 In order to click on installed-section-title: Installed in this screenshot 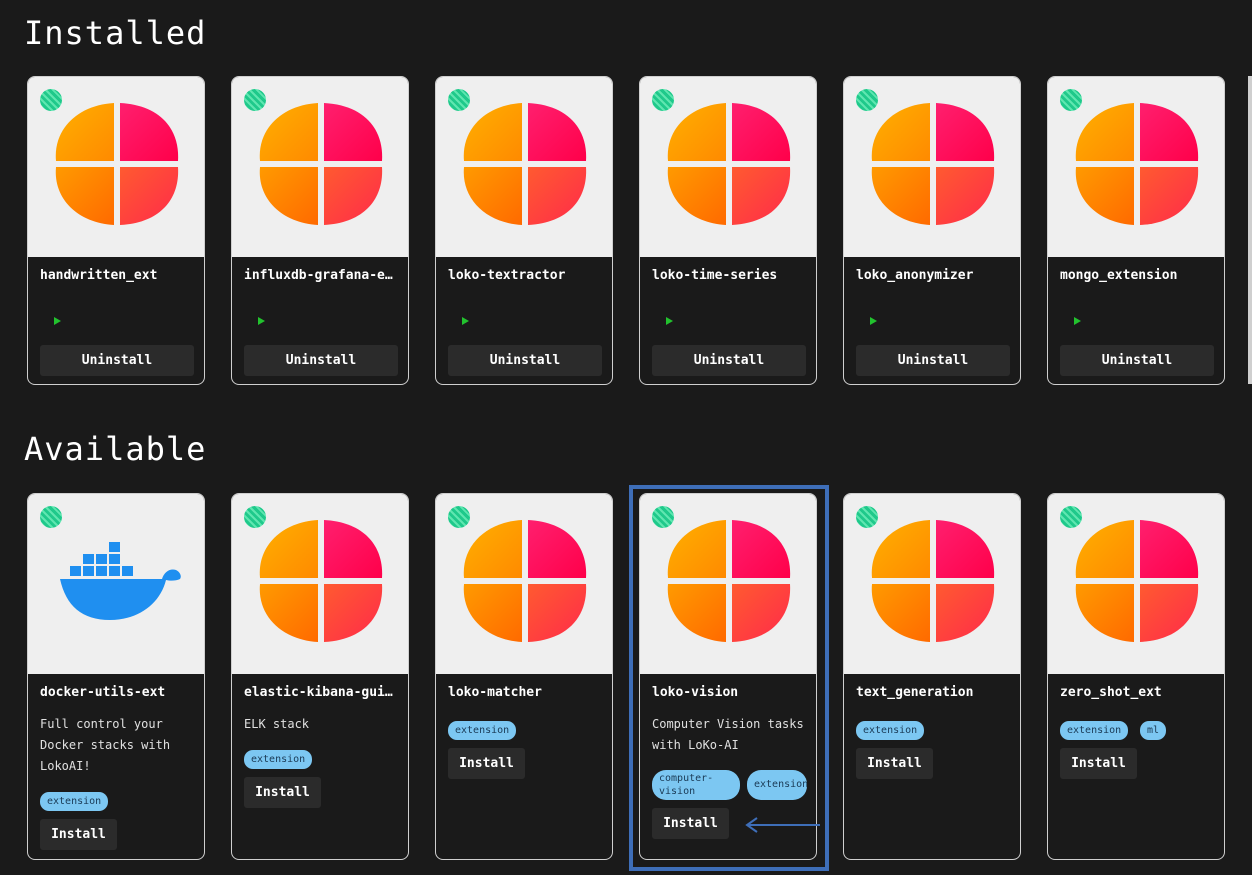, I will do `click(115, 33)`.